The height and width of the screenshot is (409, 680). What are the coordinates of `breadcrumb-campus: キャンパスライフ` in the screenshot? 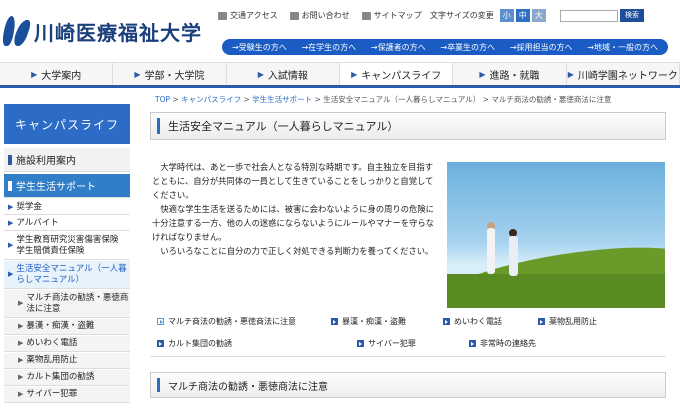 It's located at (211, 99).